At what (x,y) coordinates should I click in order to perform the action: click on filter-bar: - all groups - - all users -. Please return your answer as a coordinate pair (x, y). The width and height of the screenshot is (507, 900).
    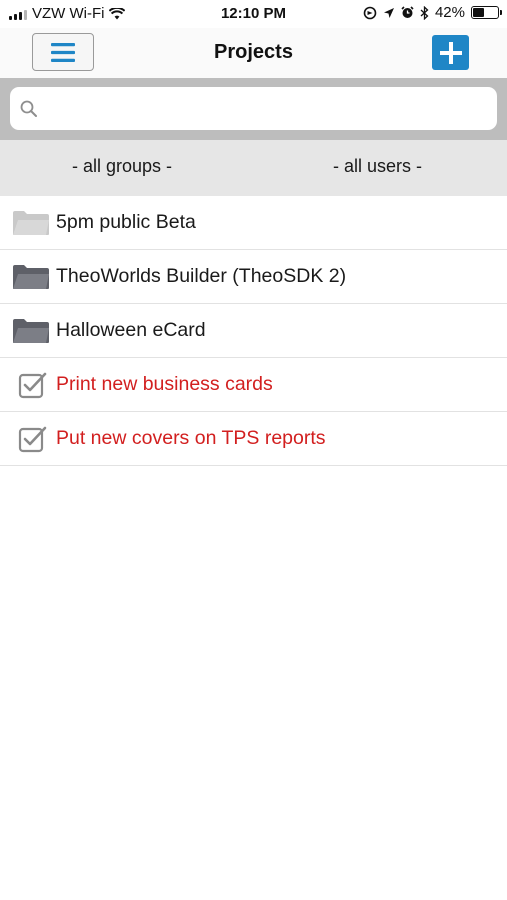
    Looking at the image, I should click on (253, 168).